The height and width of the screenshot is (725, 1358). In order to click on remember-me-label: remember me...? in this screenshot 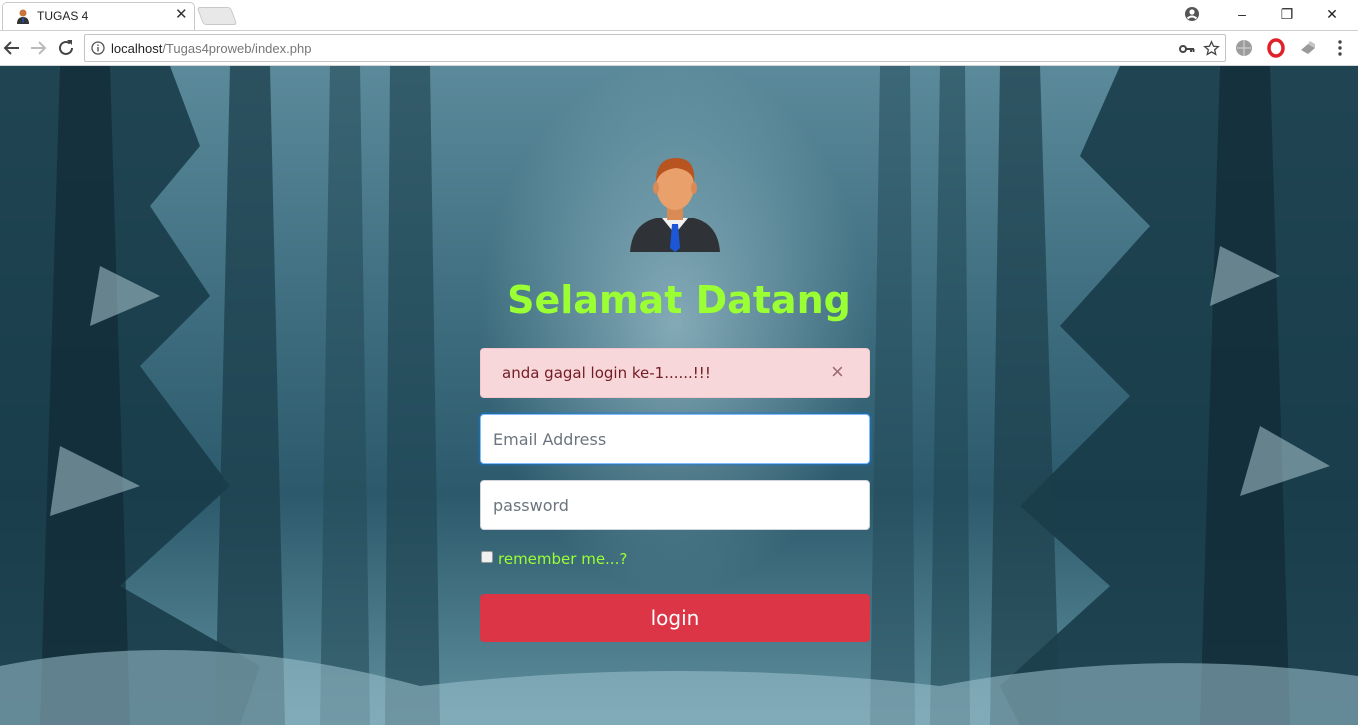, I will do `click(562, 559)`.